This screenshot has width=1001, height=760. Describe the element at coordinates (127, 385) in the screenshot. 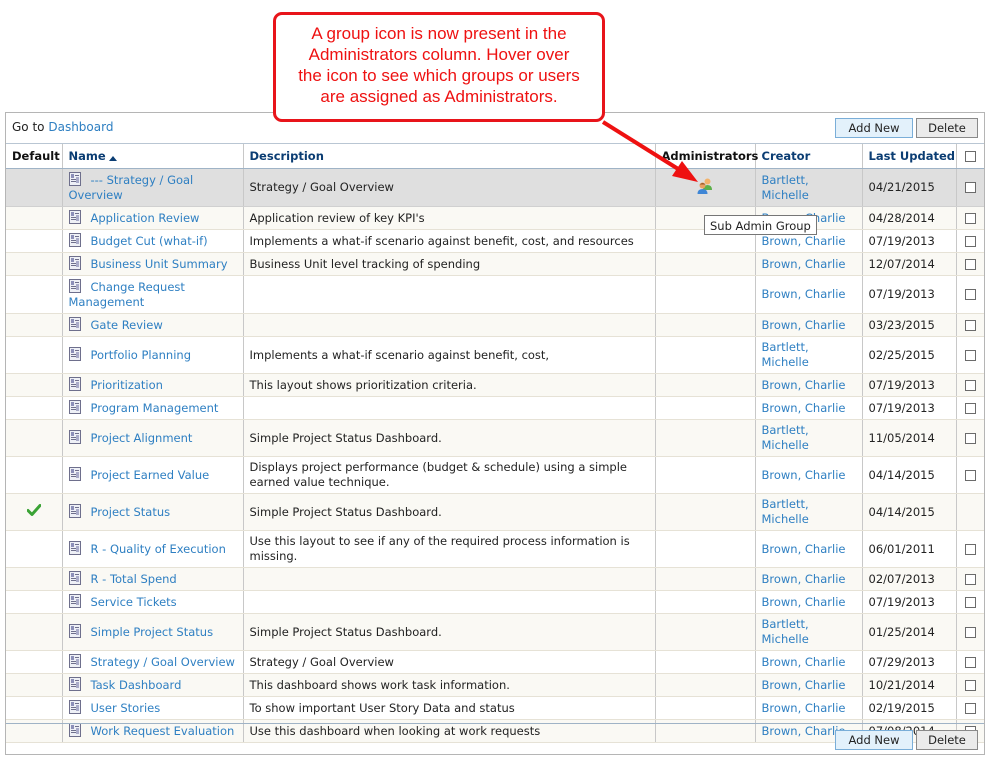

I see `dashboard-name-link: Prioritization` at that location.